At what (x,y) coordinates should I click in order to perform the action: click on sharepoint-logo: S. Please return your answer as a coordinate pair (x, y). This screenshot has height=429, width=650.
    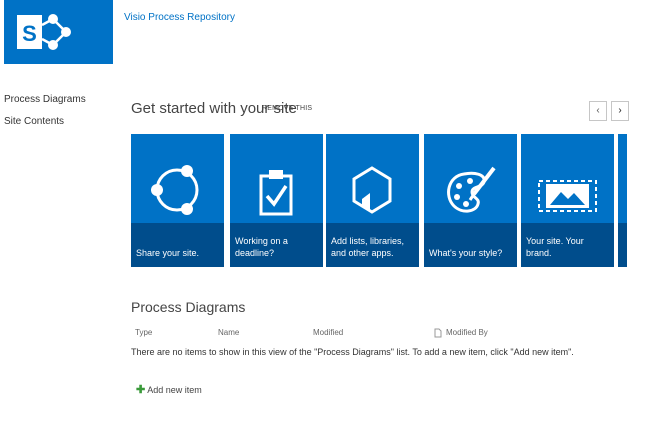
    Looking at the image, I should click on (58, 32).